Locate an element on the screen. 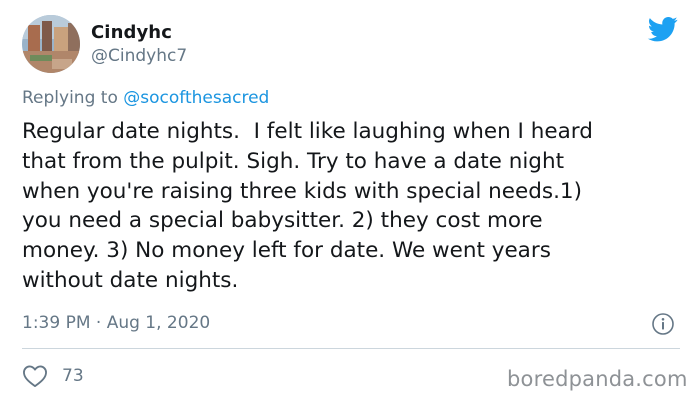 Image resolution: width=700 pixels, height=402 pixels. twitter-bird-icon is located at coordinates (663, 29).